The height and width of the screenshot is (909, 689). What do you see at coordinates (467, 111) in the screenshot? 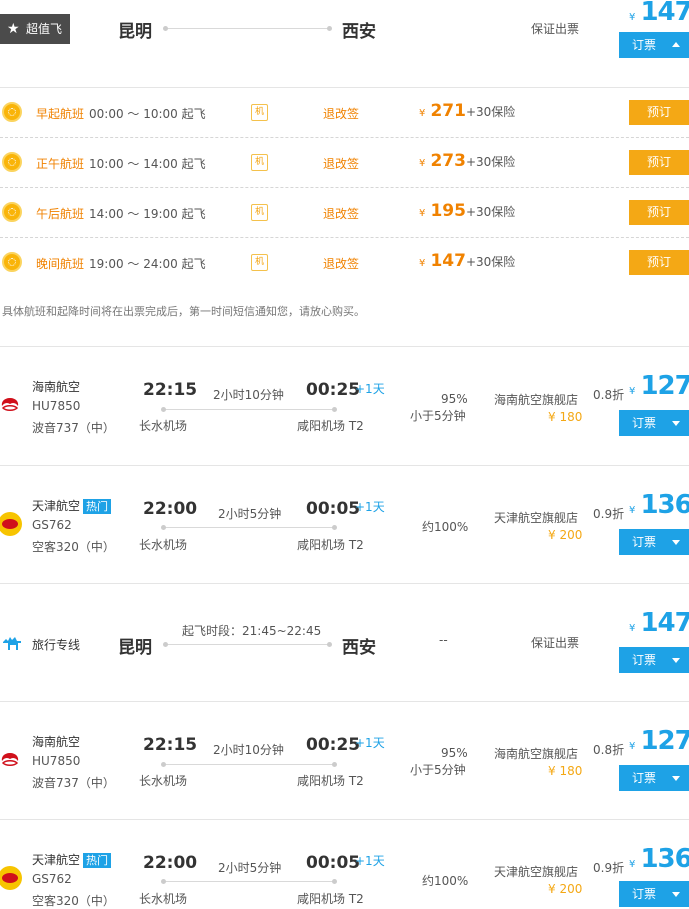
I see `slot-price: ¥ 271+30保险` at bounding box center [467, 111].